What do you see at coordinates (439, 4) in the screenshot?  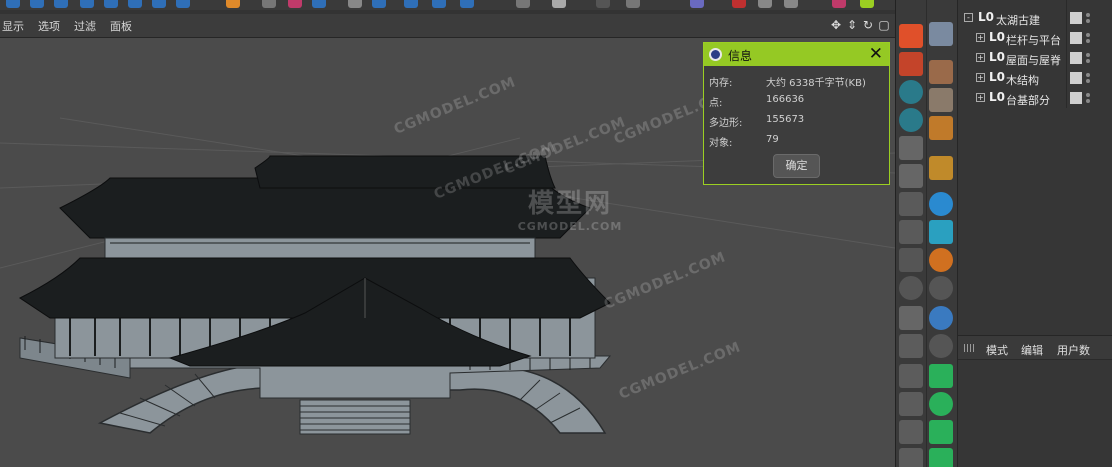 I see `camera-icon` at bounding box center [439, 4].